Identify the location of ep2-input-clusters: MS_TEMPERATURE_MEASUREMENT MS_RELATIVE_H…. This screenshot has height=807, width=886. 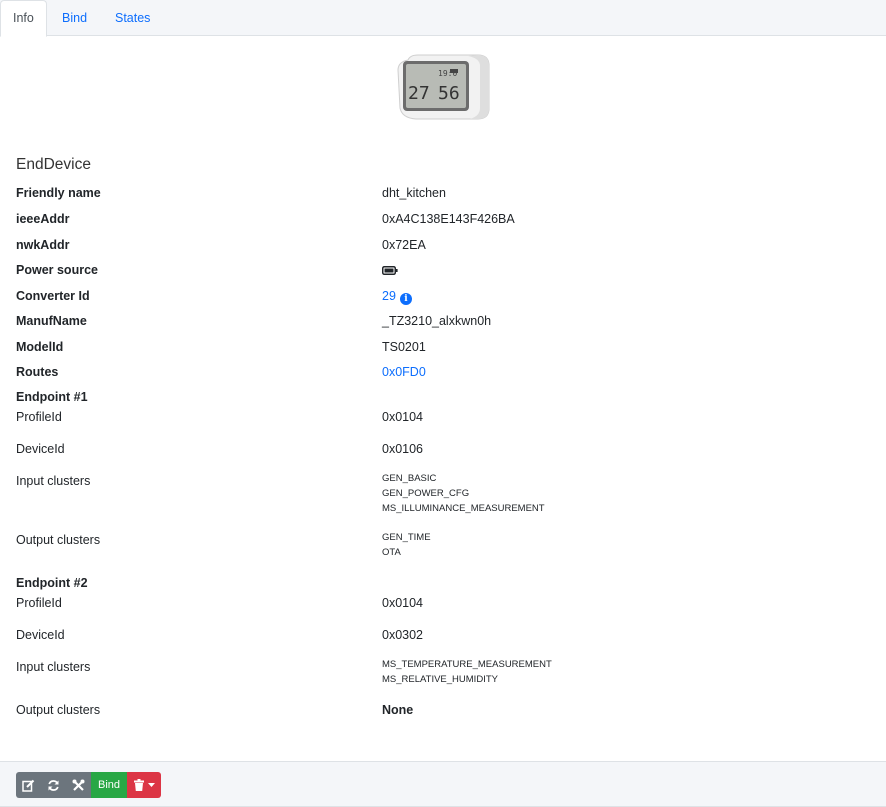
(467, 672).